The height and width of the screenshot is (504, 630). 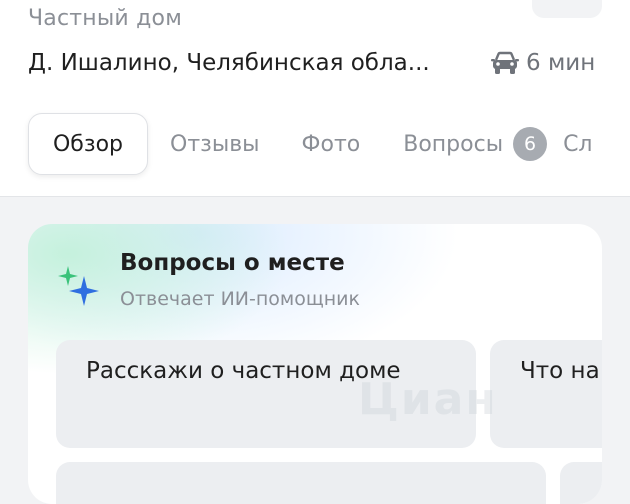 What do you see at coordinates (546, 394) in the screenshot?
I see `suggestion-chip: Что на` at bounding box center [546, 394].